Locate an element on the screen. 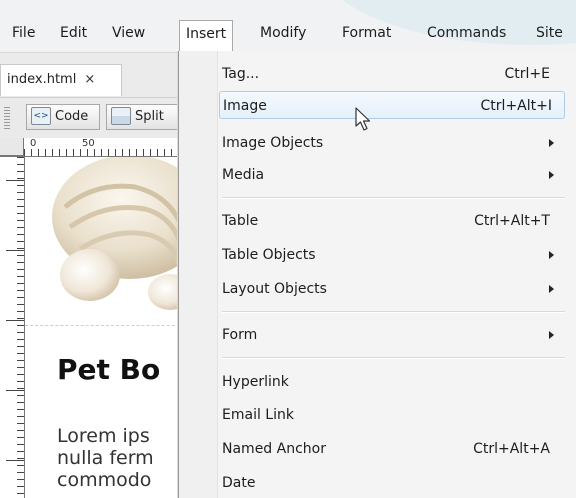  paragraph-line: nulla ferm is located at coordinates (105, 458).